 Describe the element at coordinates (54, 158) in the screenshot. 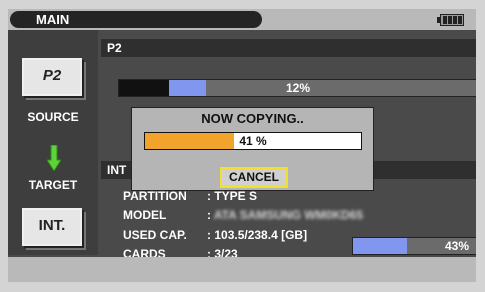

I see `down-arrow-icon` at that location.